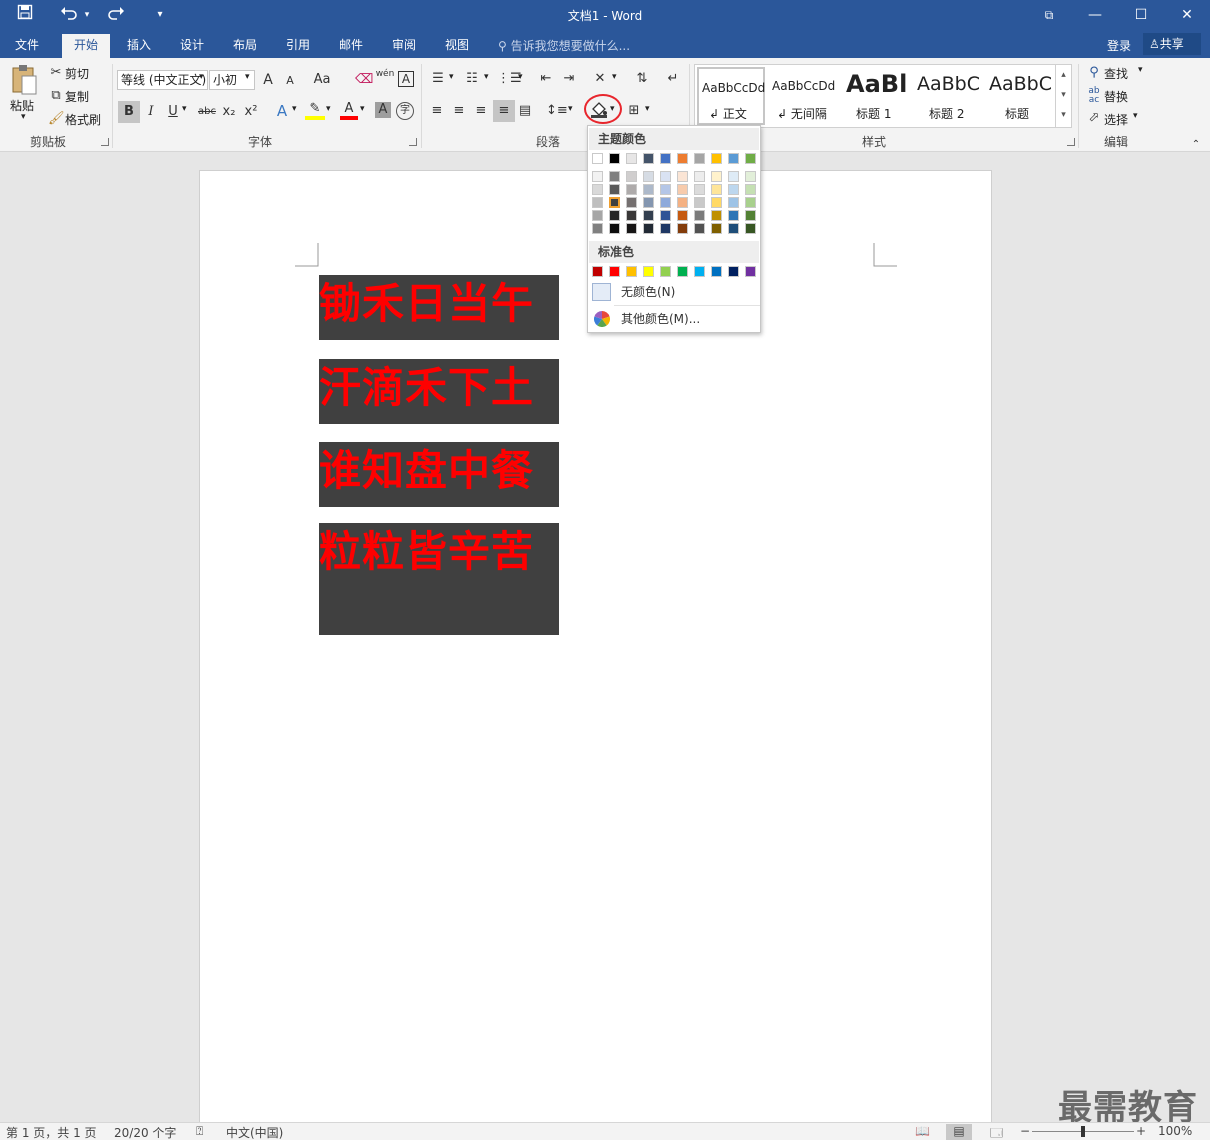 The height and width of the screenshot is (1140, 1210). I want to click on poem-line: 粒粒皆辛苦, so click(439, 579).